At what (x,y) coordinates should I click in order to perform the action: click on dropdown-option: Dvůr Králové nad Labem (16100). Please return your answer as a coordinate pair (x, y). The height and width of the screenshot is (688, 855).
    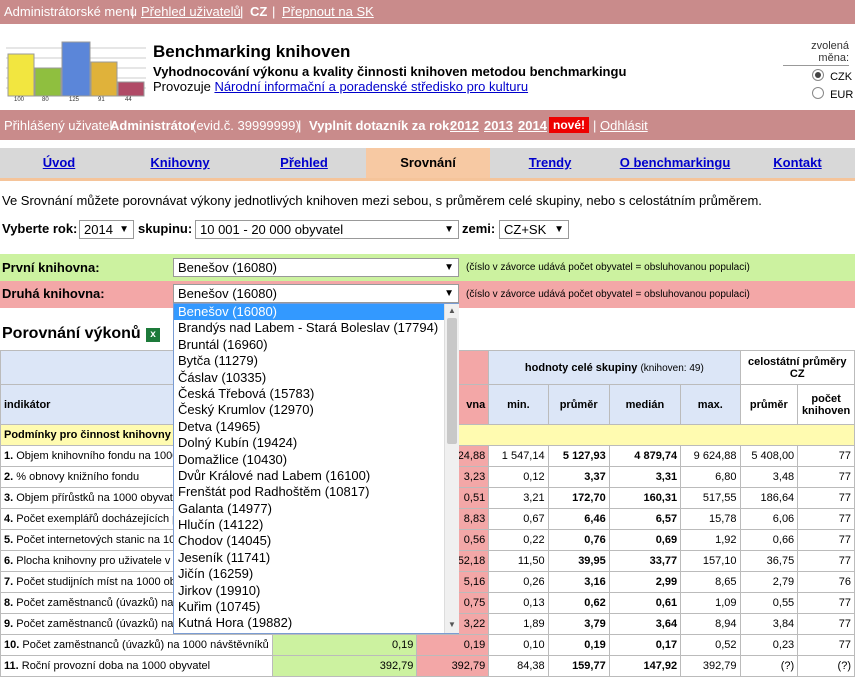
    Looking at the image, I should click on (316, 476).